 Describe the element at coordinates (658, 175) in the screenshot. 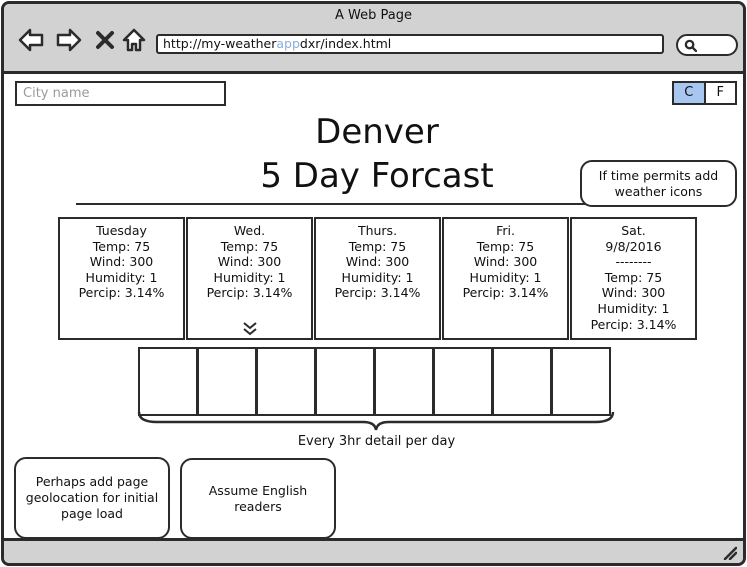

I see `note-weather-icons-line: If time permits add` at that location.